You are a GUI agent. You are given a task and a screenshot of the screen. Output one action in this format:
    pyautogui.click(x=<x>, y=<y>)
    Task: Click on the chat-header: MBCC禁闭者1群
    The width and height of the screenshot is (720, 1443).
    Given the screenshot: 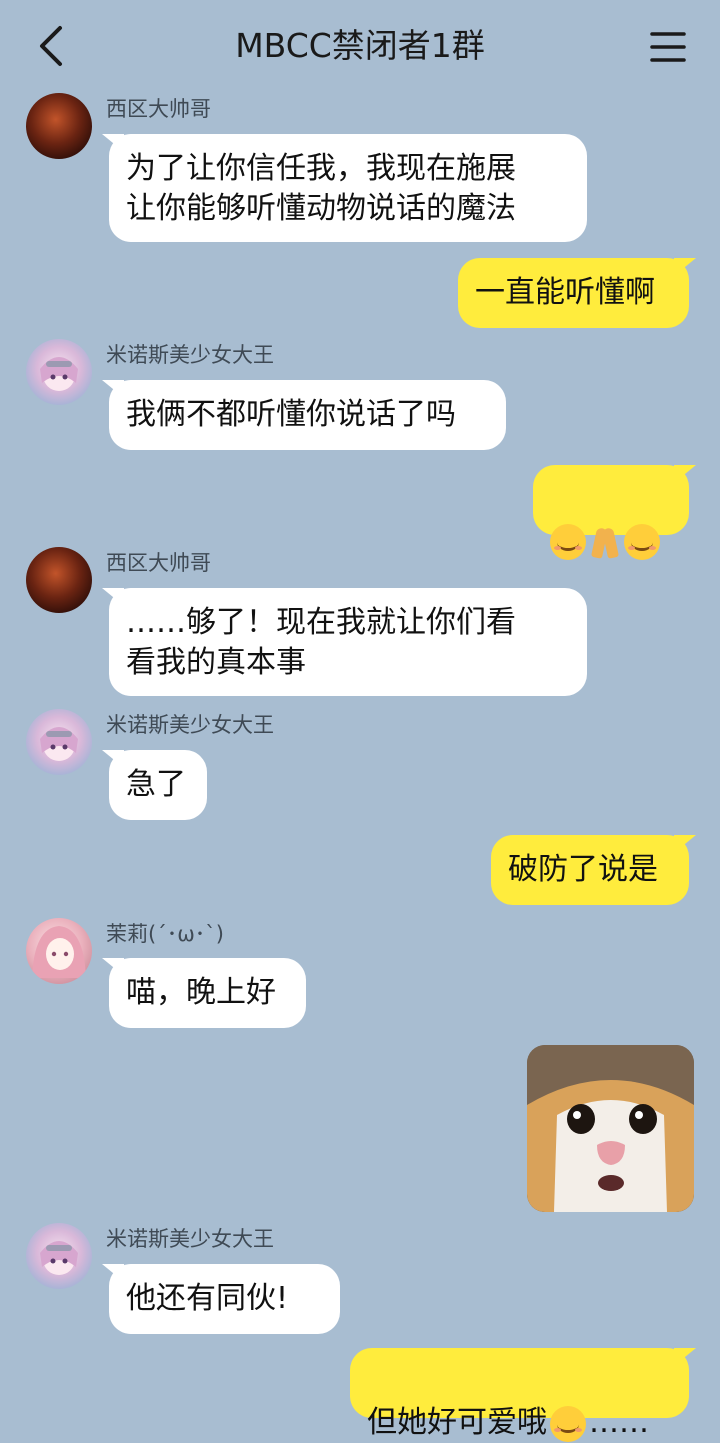 What is the action you would take?
    pyautogui.click(x=360, y=47)
    